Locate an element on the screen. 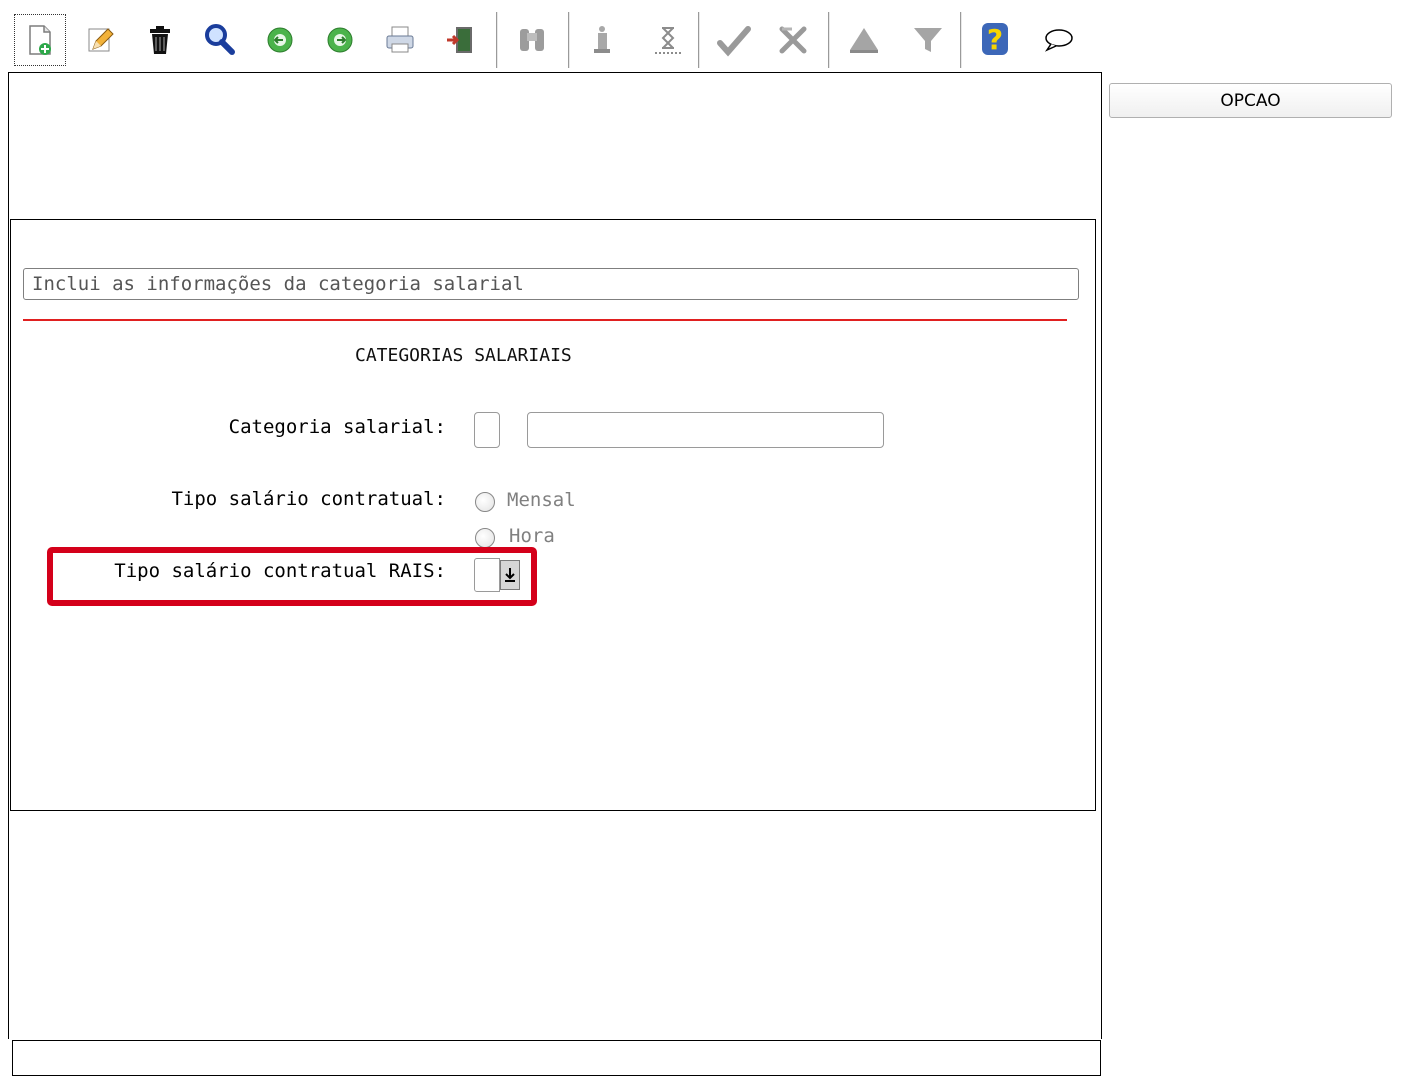 The image size is (1408, 1077). categoria-salarial-label: Categoria salarial: is located at coordinates (337, 427).